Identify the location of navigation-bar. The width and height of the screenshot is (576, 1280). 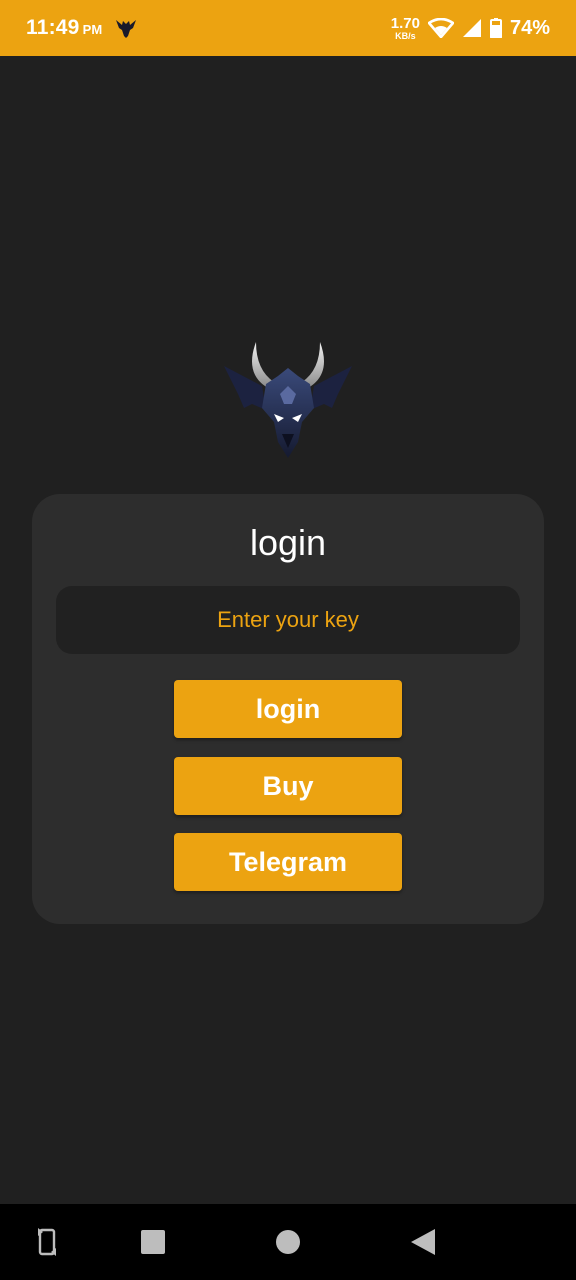
(288, 1242).